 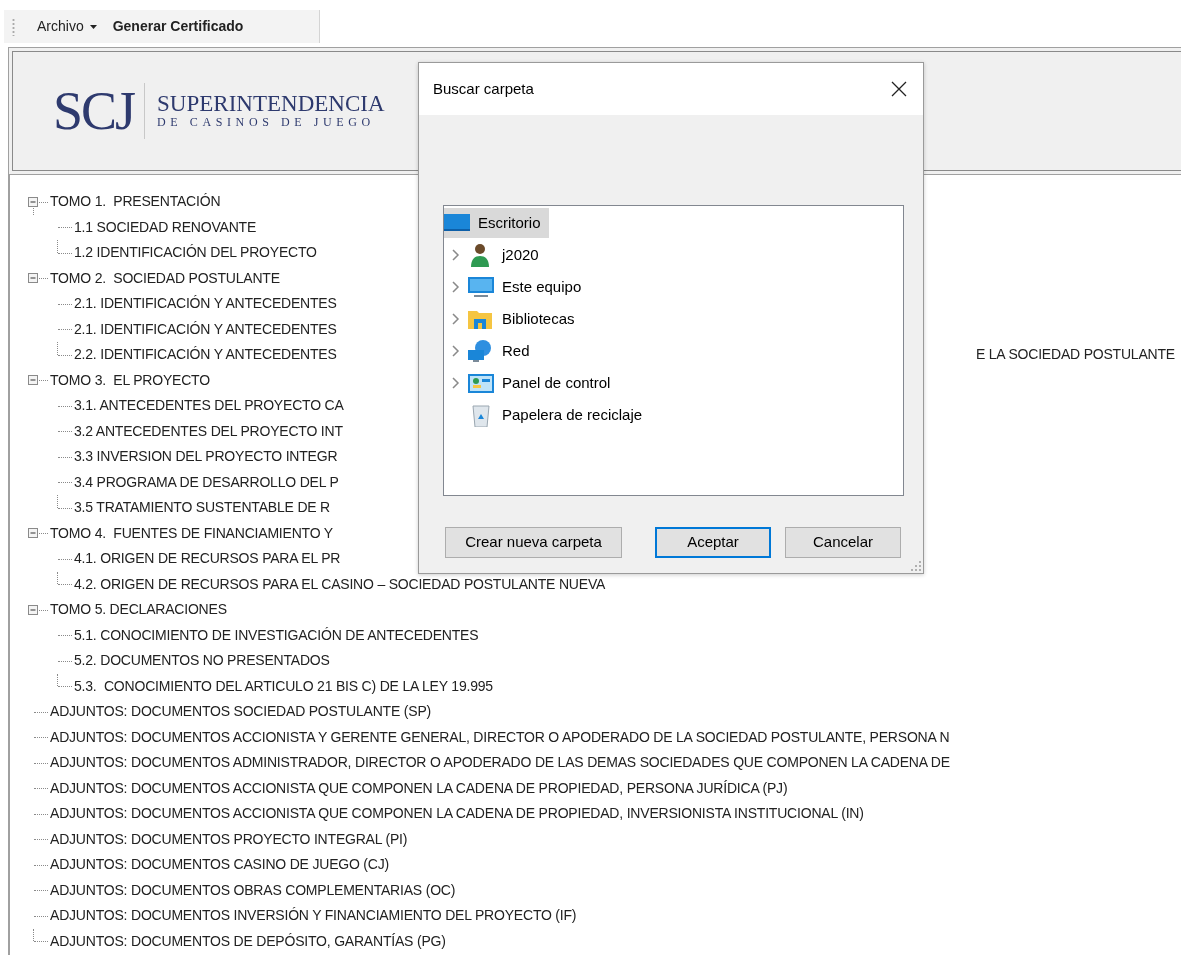 What do you see at coordinates (248, 941) in the screenshot?
I see `tree-item: ADJUNTOS: DOCUMENTOS DE DEPÓSITO, GARANTÍAS (PG)` at bounding box center [248, 941].